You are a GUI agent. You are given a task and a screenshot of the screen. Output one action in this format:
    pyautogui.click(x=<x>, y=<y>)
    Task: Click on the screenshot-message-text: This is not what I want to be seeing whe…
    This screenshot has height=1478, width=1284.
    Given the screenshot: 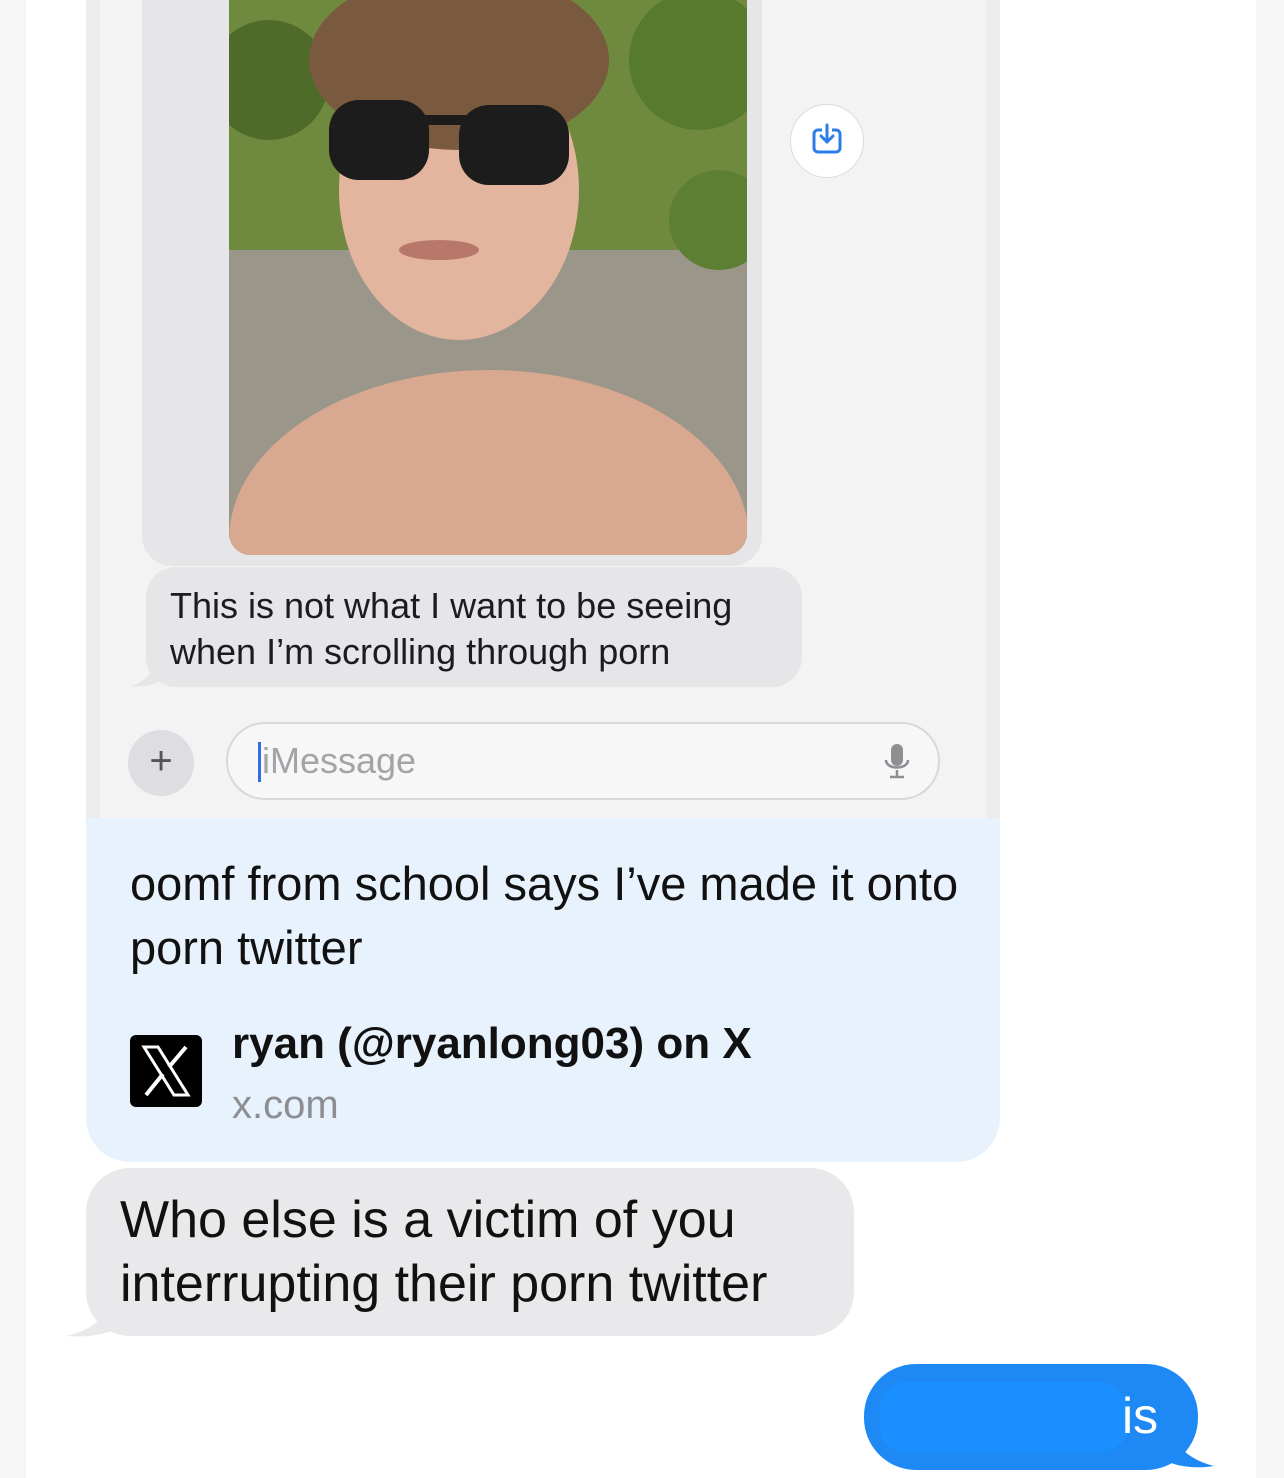 What is the action you would take?
    pyautogui.click(x=451, y=628)
    